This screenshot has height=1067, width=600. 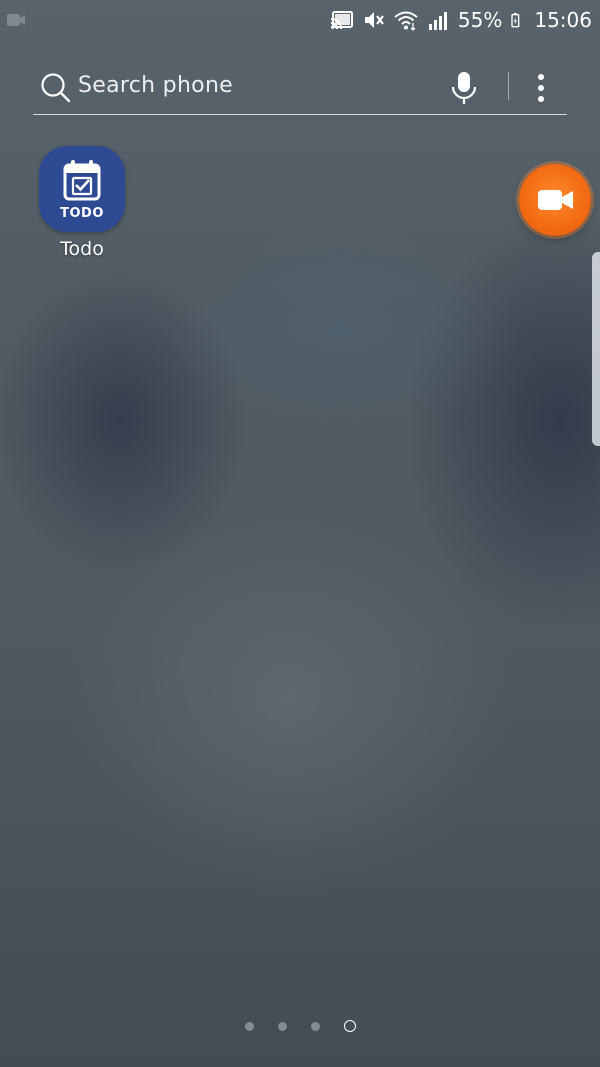 I want to click on edge-panel-handle, so click(x=596, y=349).